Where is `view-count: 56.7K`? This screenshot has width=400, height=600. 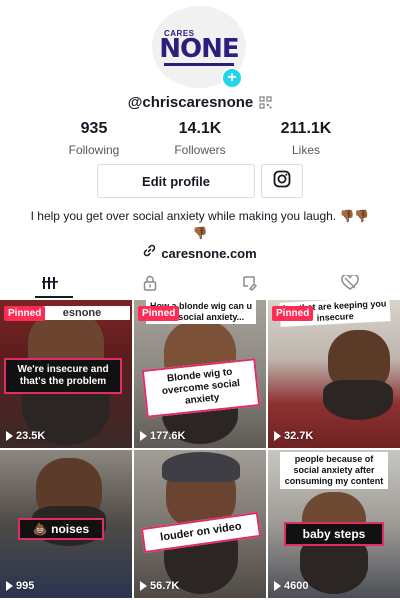 view-count: 56.7K is located at coordinates (159, 586).